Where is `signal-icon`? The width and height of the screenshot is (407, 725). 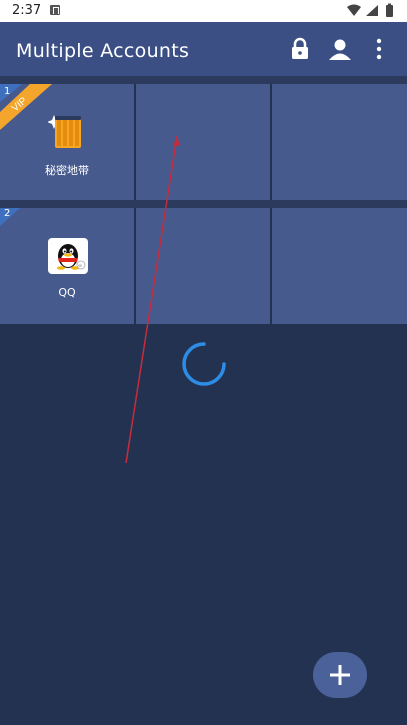 signal-icon is located at coordinates (372, 10).